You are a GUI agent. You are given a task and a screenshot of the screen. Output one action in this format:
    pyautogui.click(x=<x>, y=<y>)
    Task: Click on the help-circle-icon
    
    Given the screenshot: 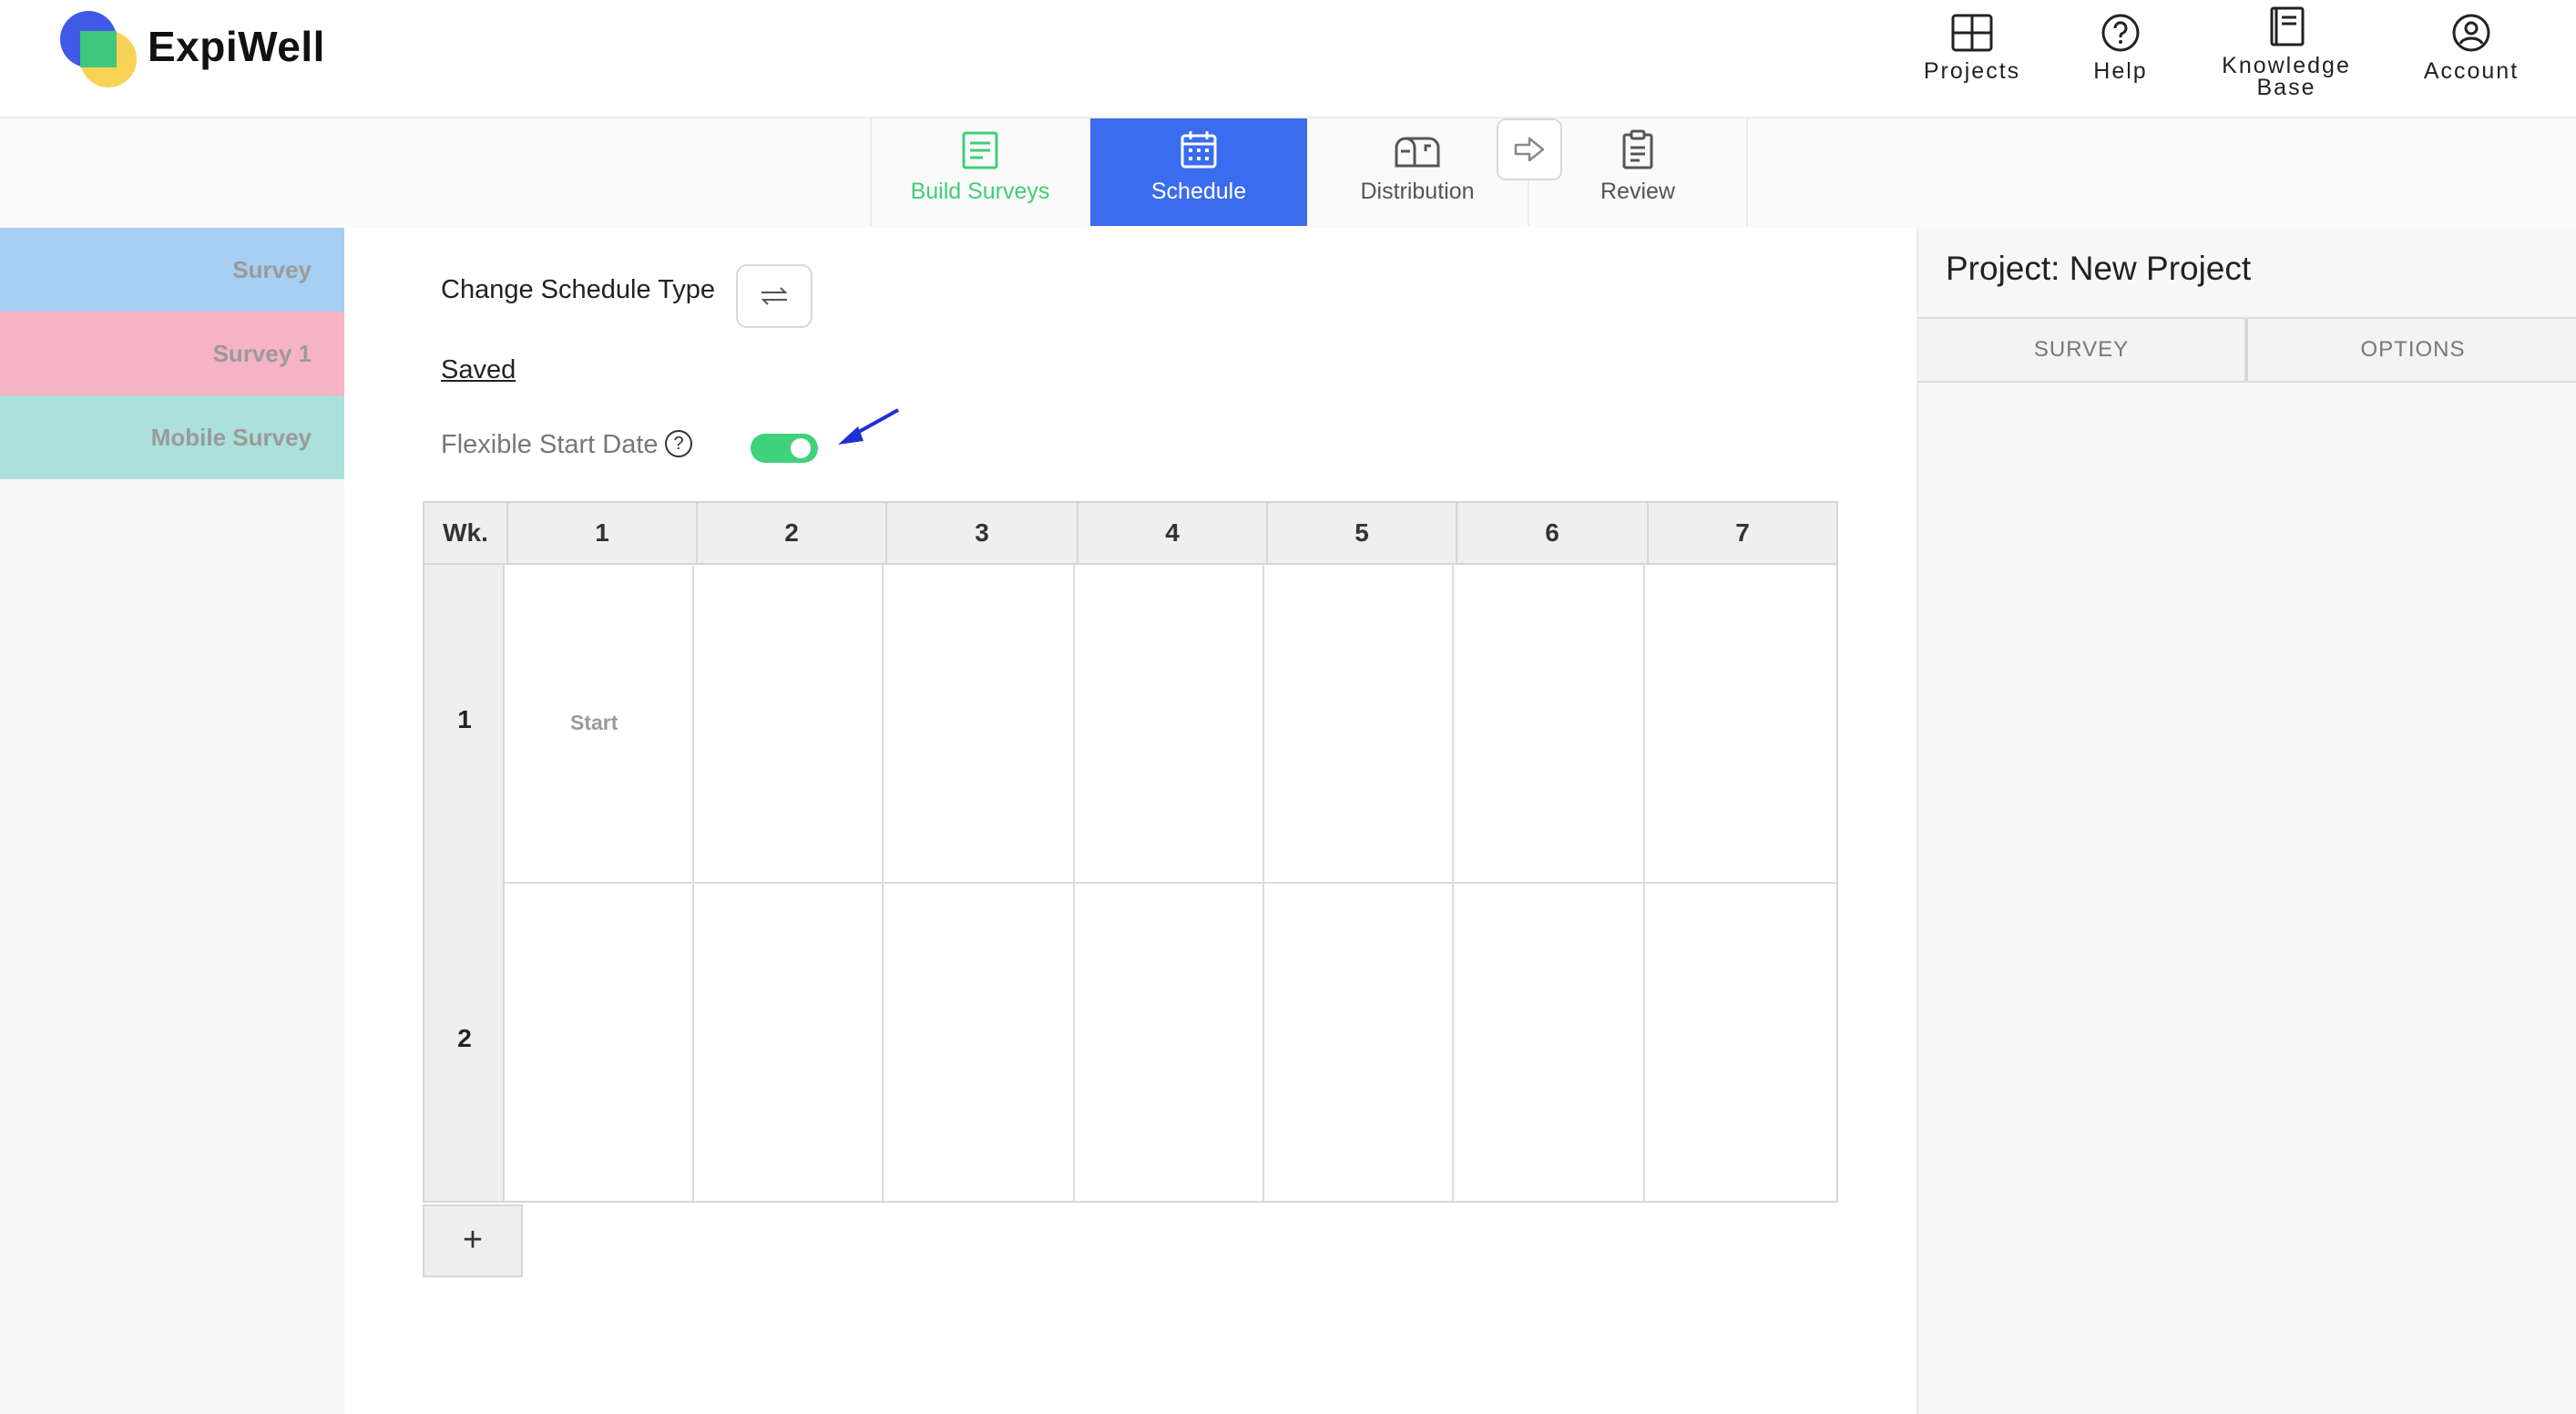 What is the action you would take?
    pyautogui.click(x=2120, y=33)
    